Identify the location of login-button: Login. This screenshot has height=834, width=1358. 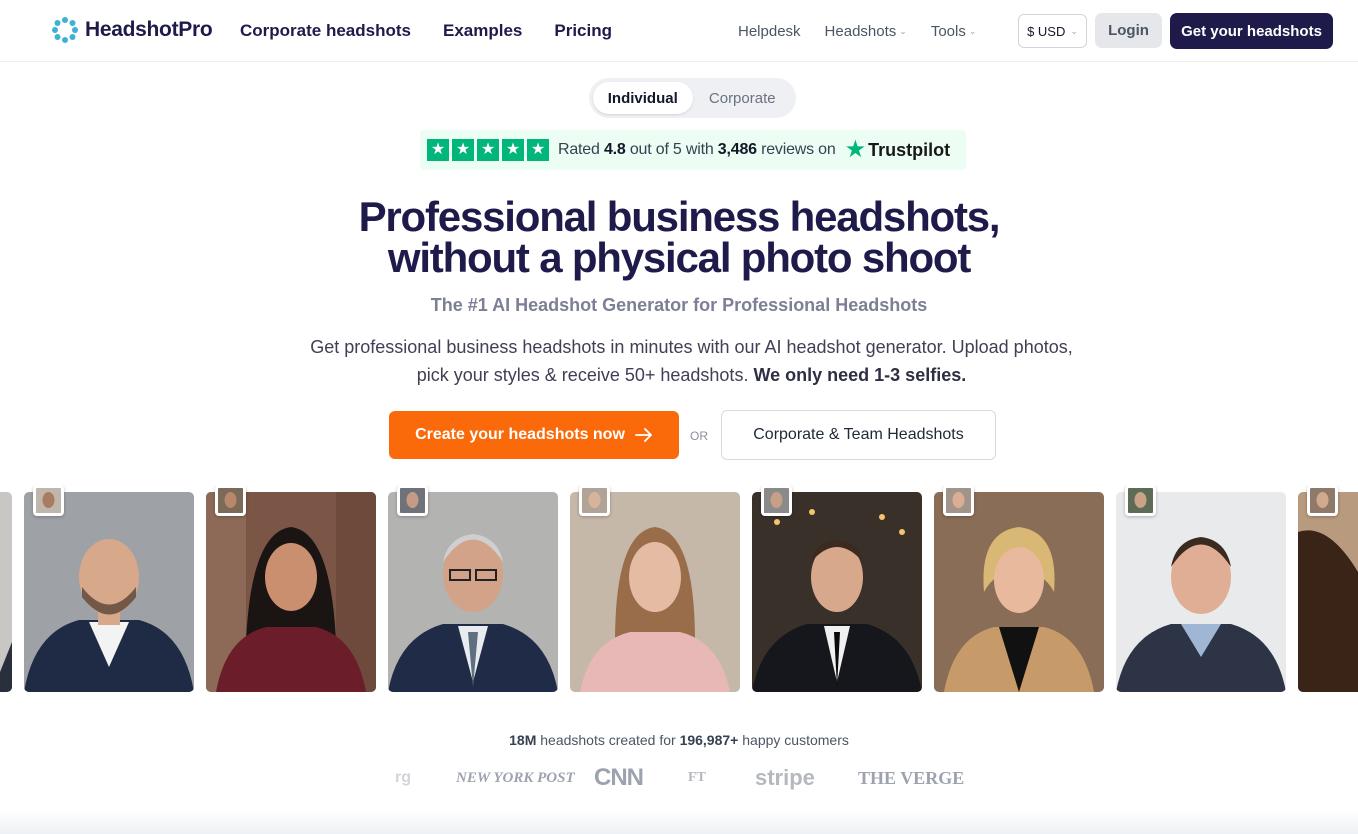
(1128, 30).